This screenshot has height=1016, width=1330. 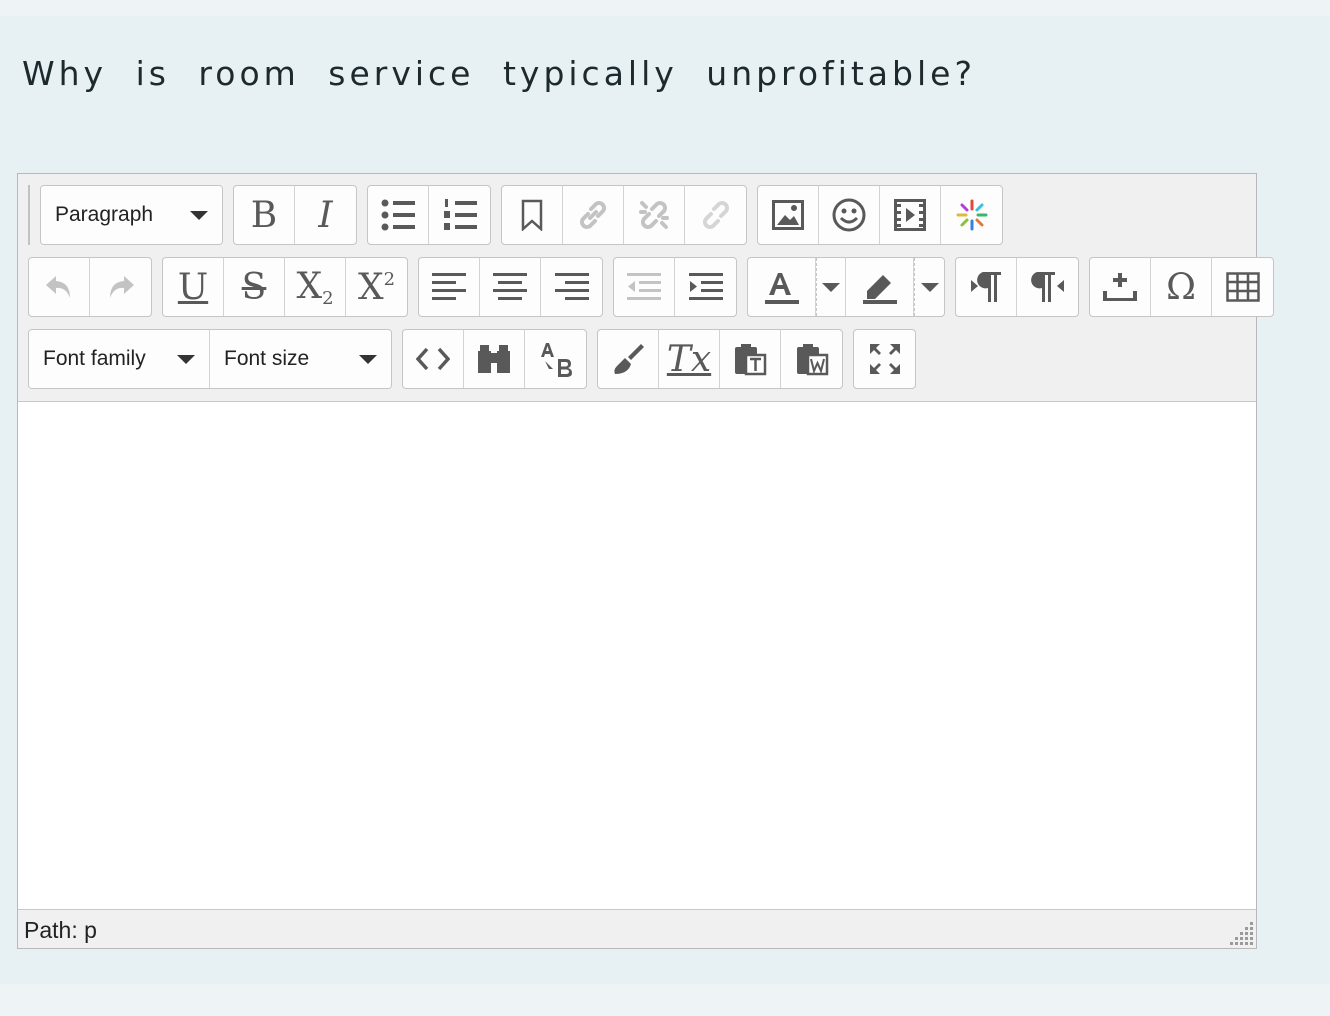 I want to click on rtl-icon, so click(x=1047, y=287).